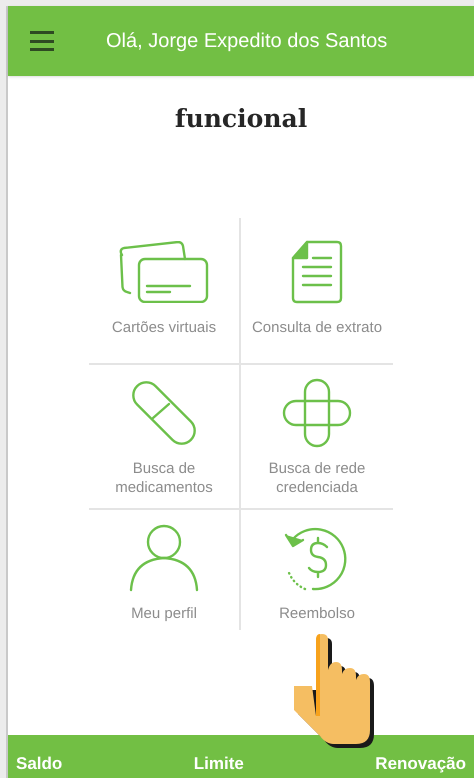 This screenshot has height=778, width=474. I want to click on menu-item-label: Meu perfil, so click(164, 613).